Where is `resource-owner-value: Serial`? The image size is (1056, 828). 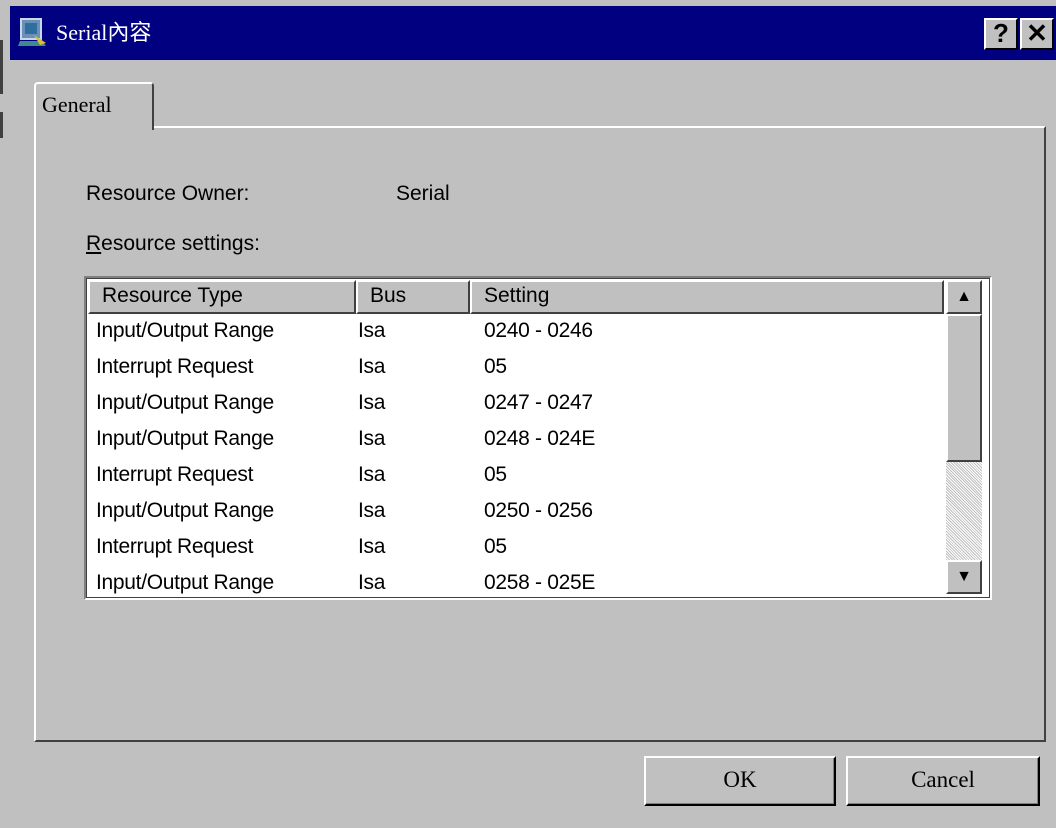
resource-owner-value: Serial is located at coordinates (423, 193).